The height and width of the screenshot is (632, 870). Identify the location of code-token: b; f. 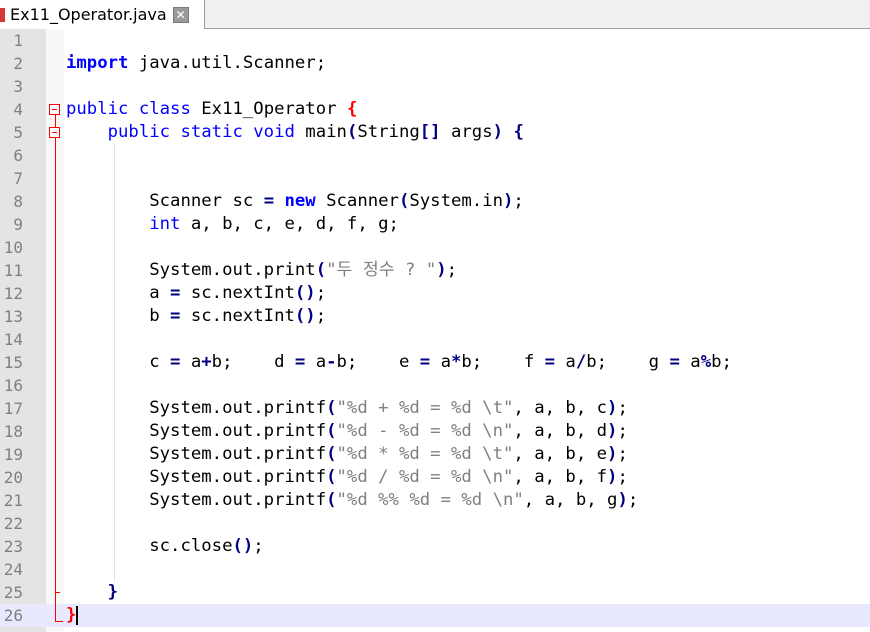
(503, 362).